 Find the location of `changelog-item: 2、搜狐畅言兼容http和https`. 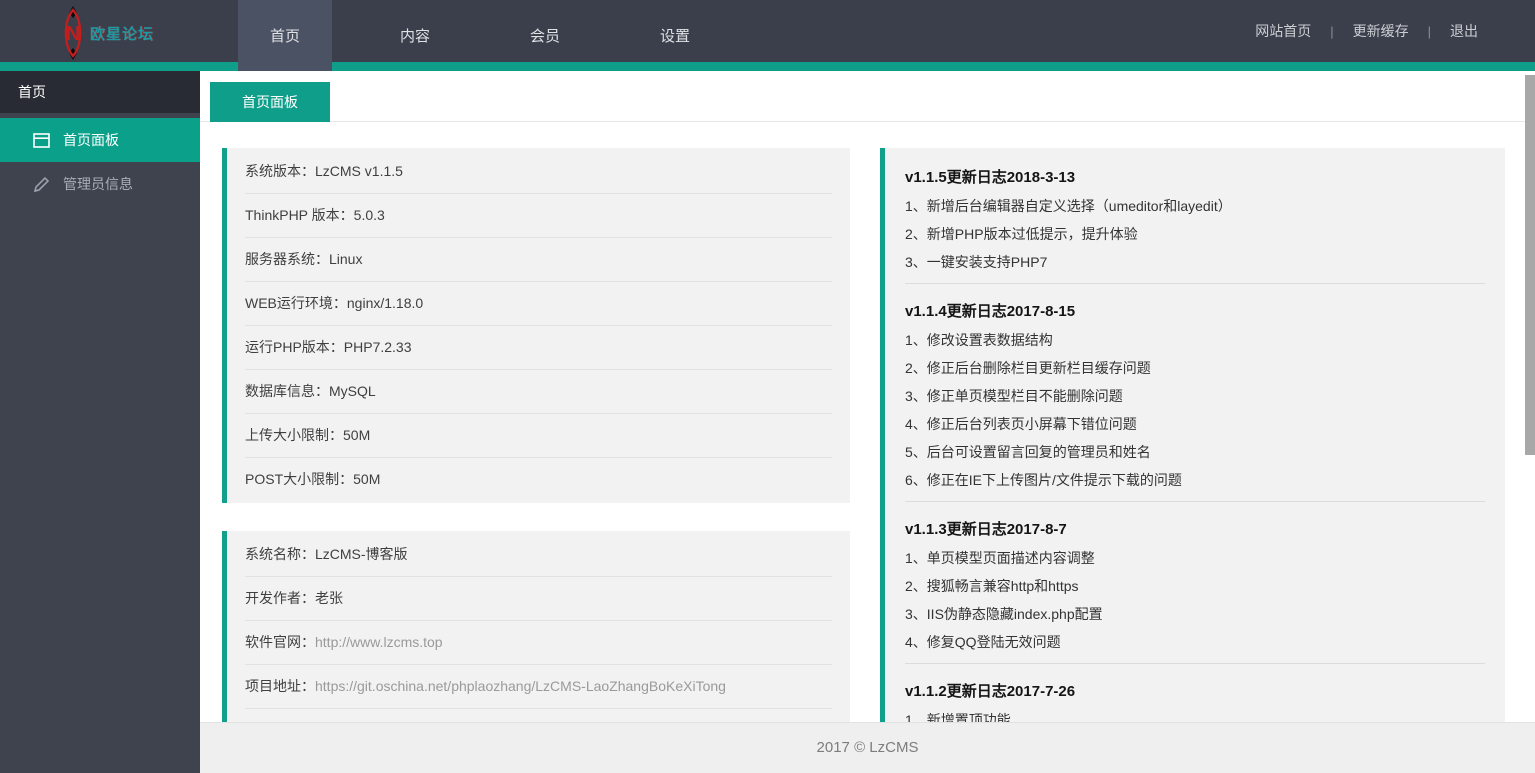

changelog-item: 2、搜狐畅言兼容http和https is located at coordinates (992, 586).